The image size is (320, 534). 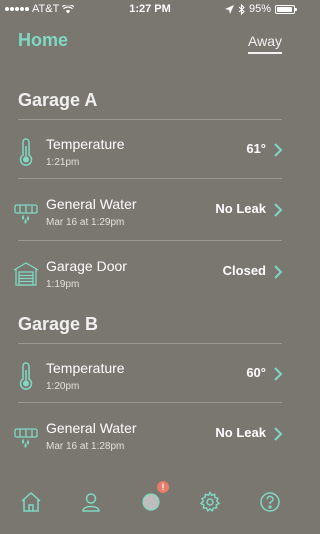 What do you see at coordinates (256, 372) in the screenshot?
I see `device-value: 60°` at bounding box center [256, 372].